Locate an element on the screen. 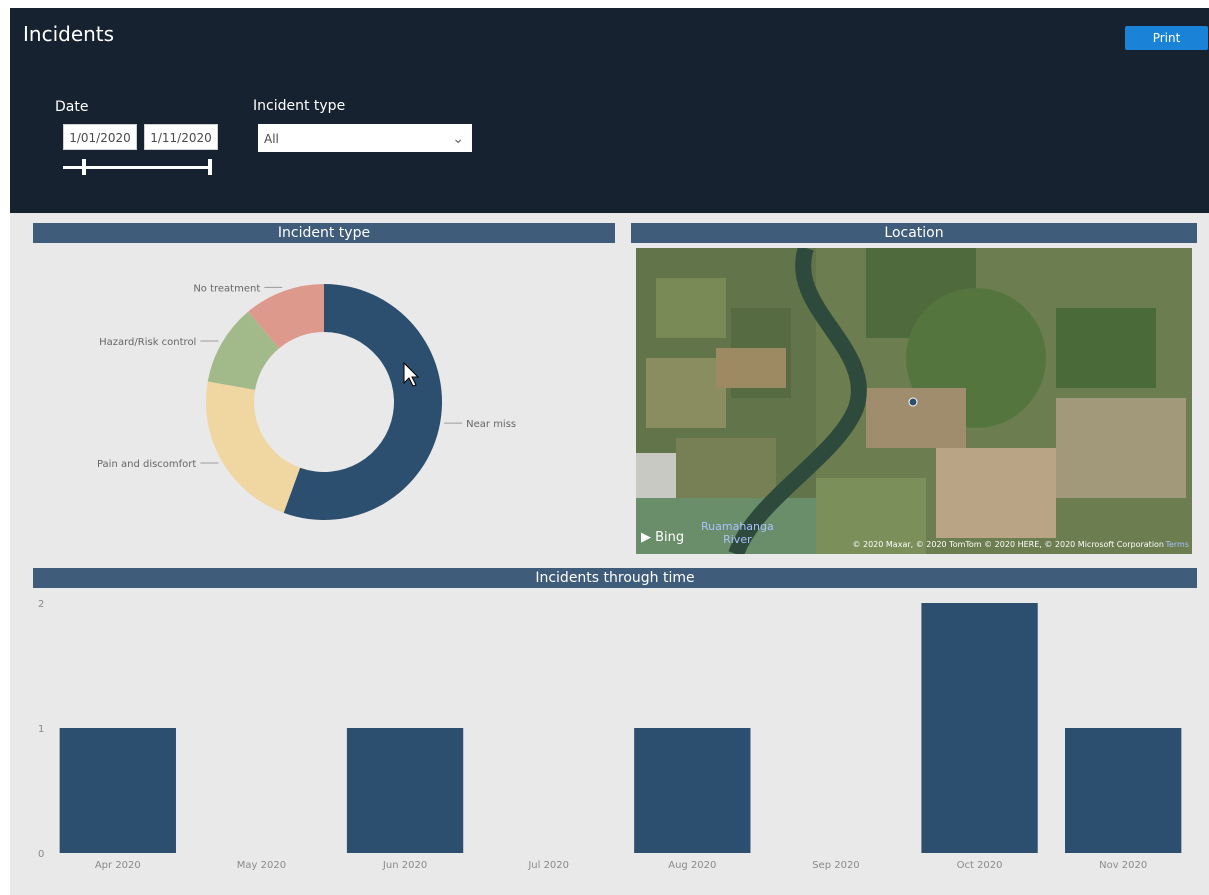 Image resolution: width=1209 pixels, height=895 pixels. date-label: Date is located at coordinates (72, 107).